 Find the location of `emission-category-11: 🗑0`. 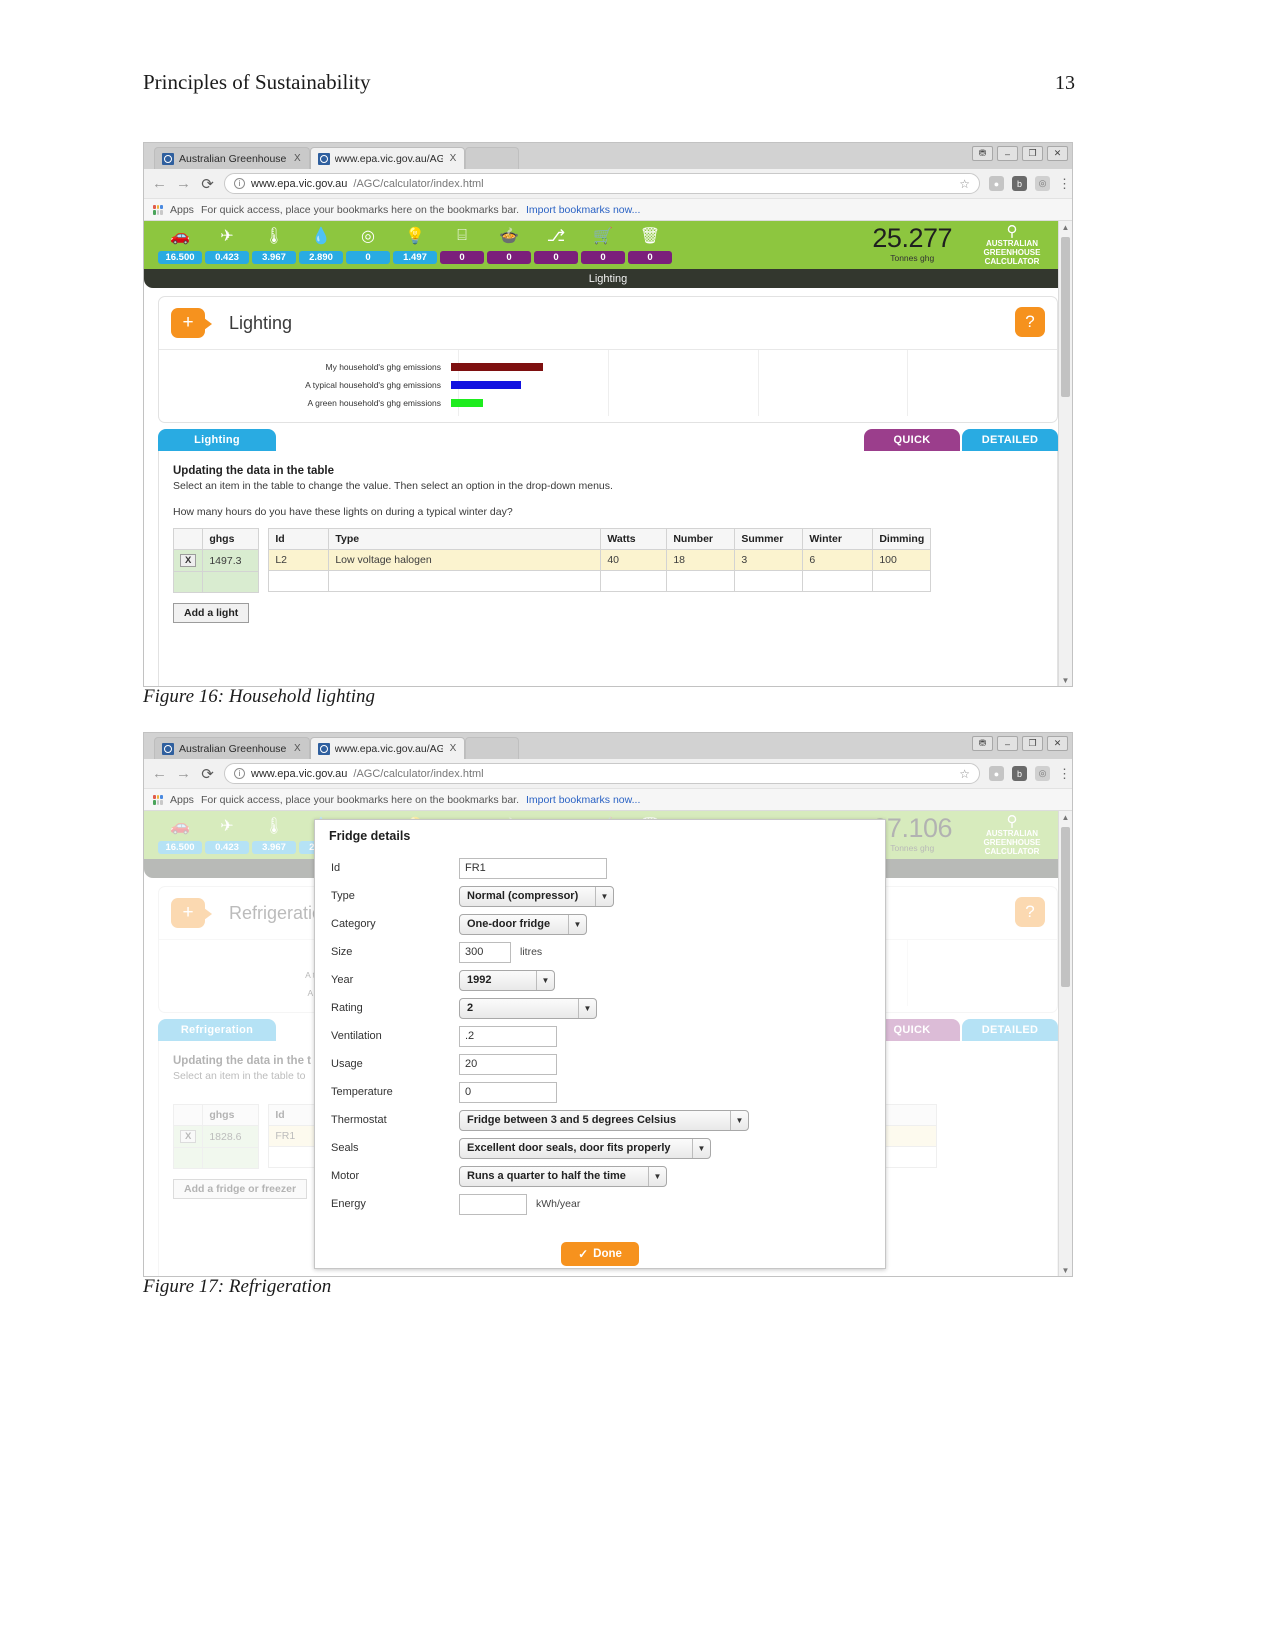

emission-category-11: 🗑0 is located at coordinates (650, 242).